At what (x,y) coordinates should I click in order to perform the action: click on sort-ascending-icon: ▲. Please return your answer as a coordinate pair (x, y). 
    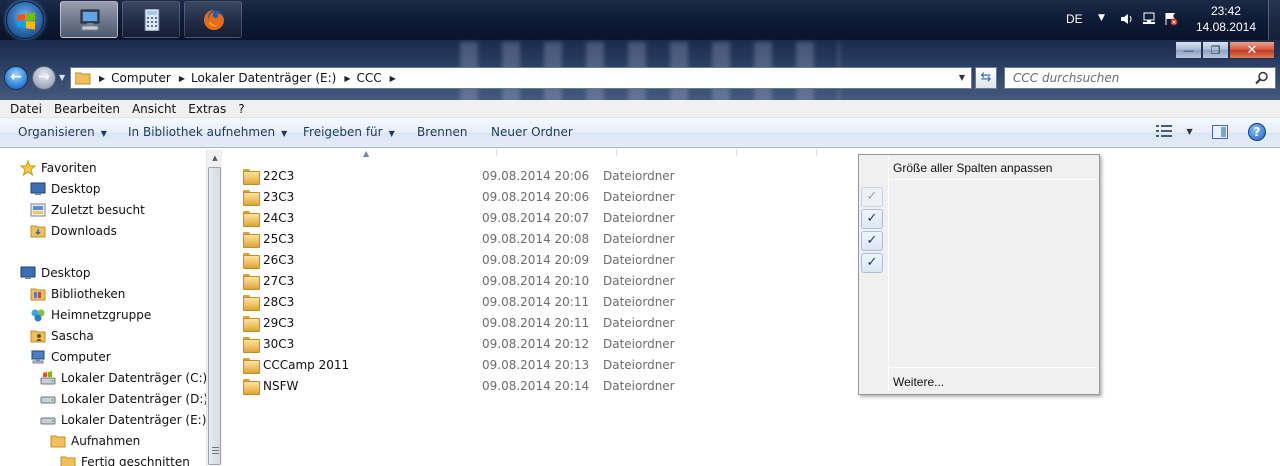
    Looking at the image, I should click on (366, 153).